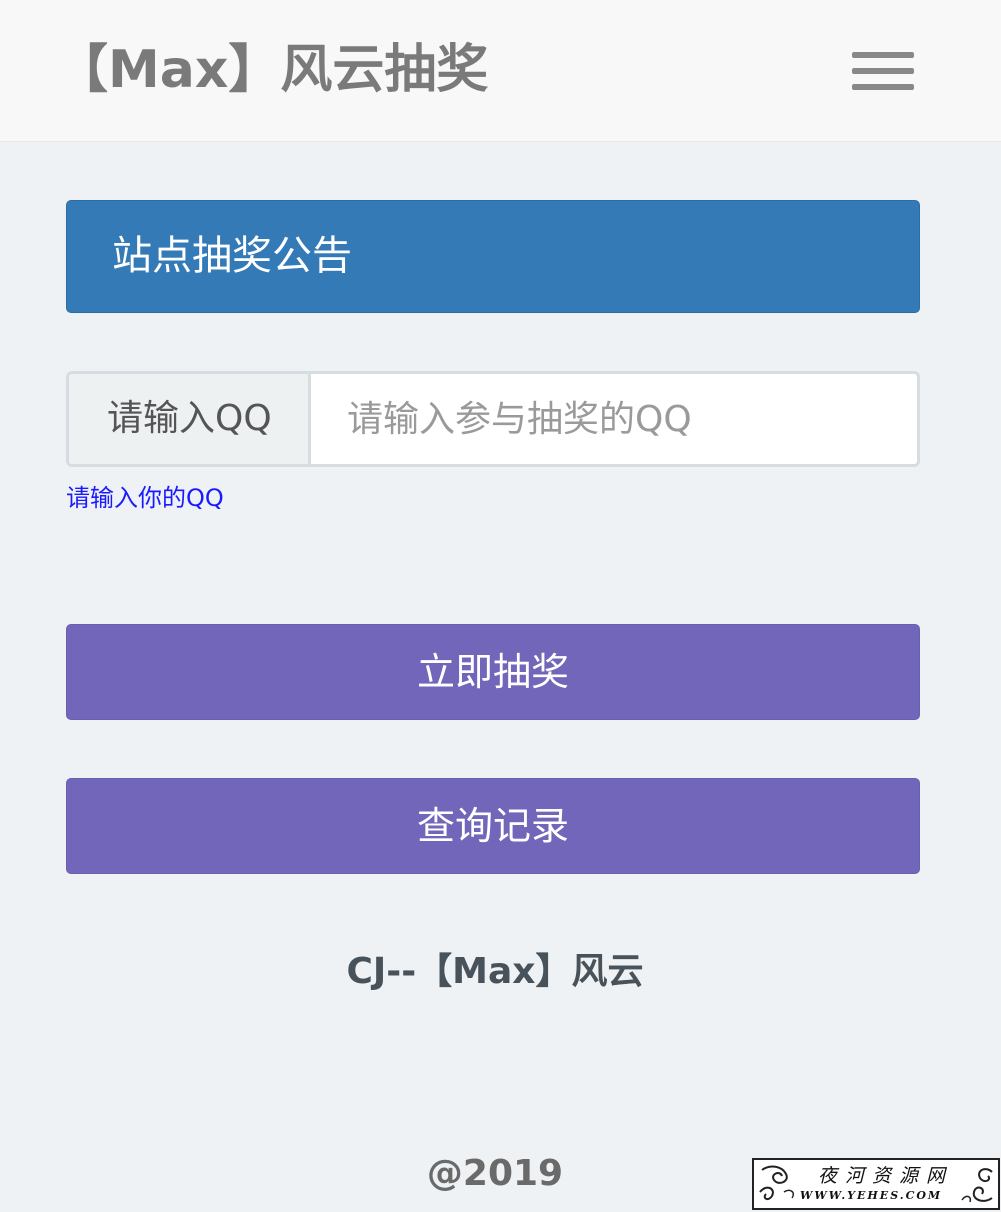 Image resolution: width=1001 pixels, height=1212 pixels. I want to click on left-flourish-icon, so click(777, 1183).